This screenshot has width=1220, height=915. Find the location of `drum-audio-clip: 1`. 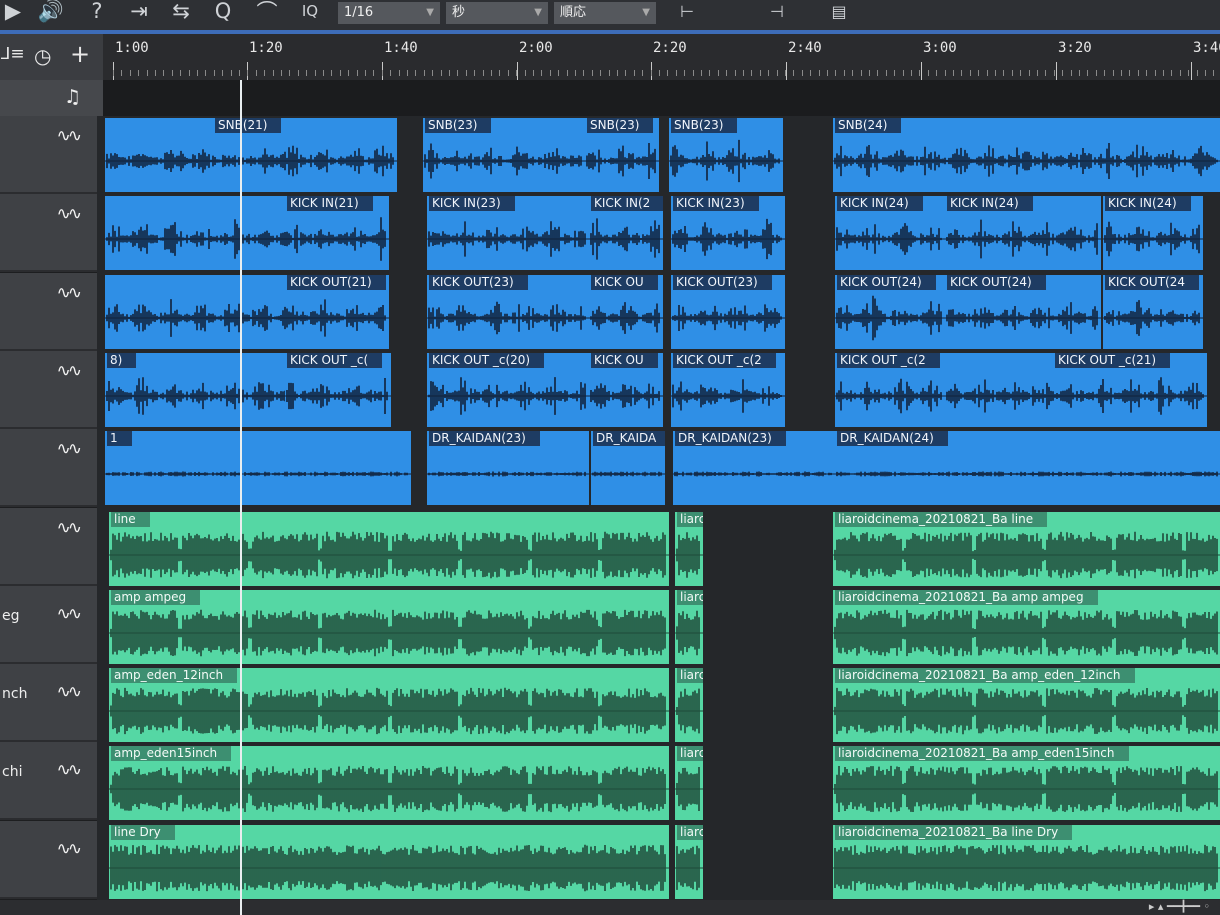

drum-audio-clip: 1 is located at coordinates (258, 468).